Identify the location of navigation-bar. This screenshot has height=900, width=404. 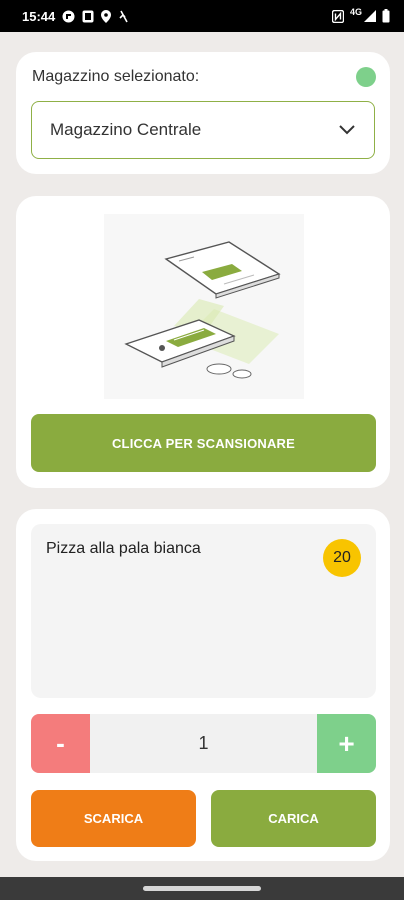
(202, 888).